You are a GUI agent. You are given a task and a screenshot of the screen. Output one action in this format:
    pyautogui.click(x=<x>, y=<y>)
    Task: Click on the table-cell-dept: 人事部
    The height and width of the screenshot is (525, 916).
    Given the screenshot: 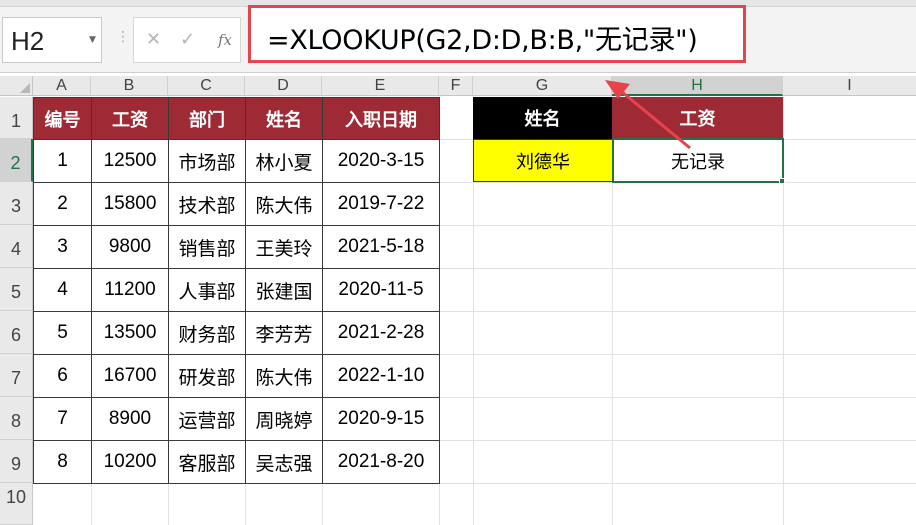 What is the action you would take?
    pyautogui.click(x=207, y=290)
    